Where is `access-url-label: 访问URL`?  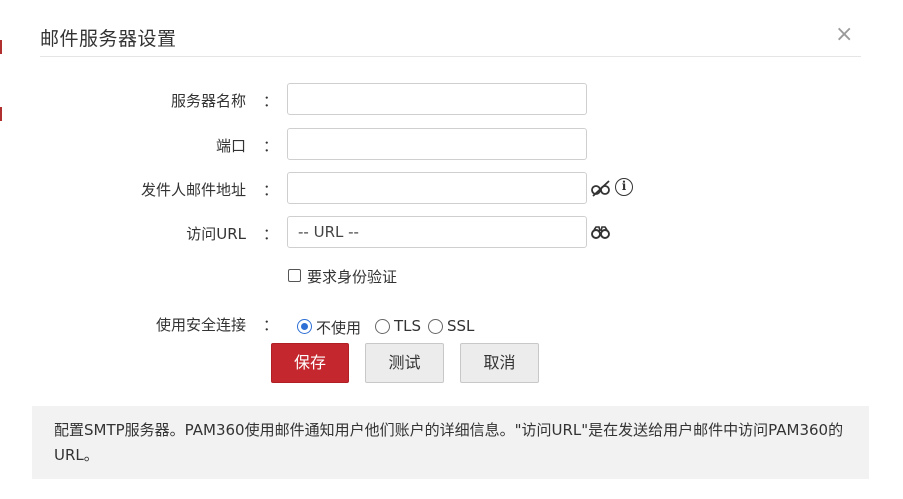
access-url-label: 访问URL is located at coordinates (216, 234).